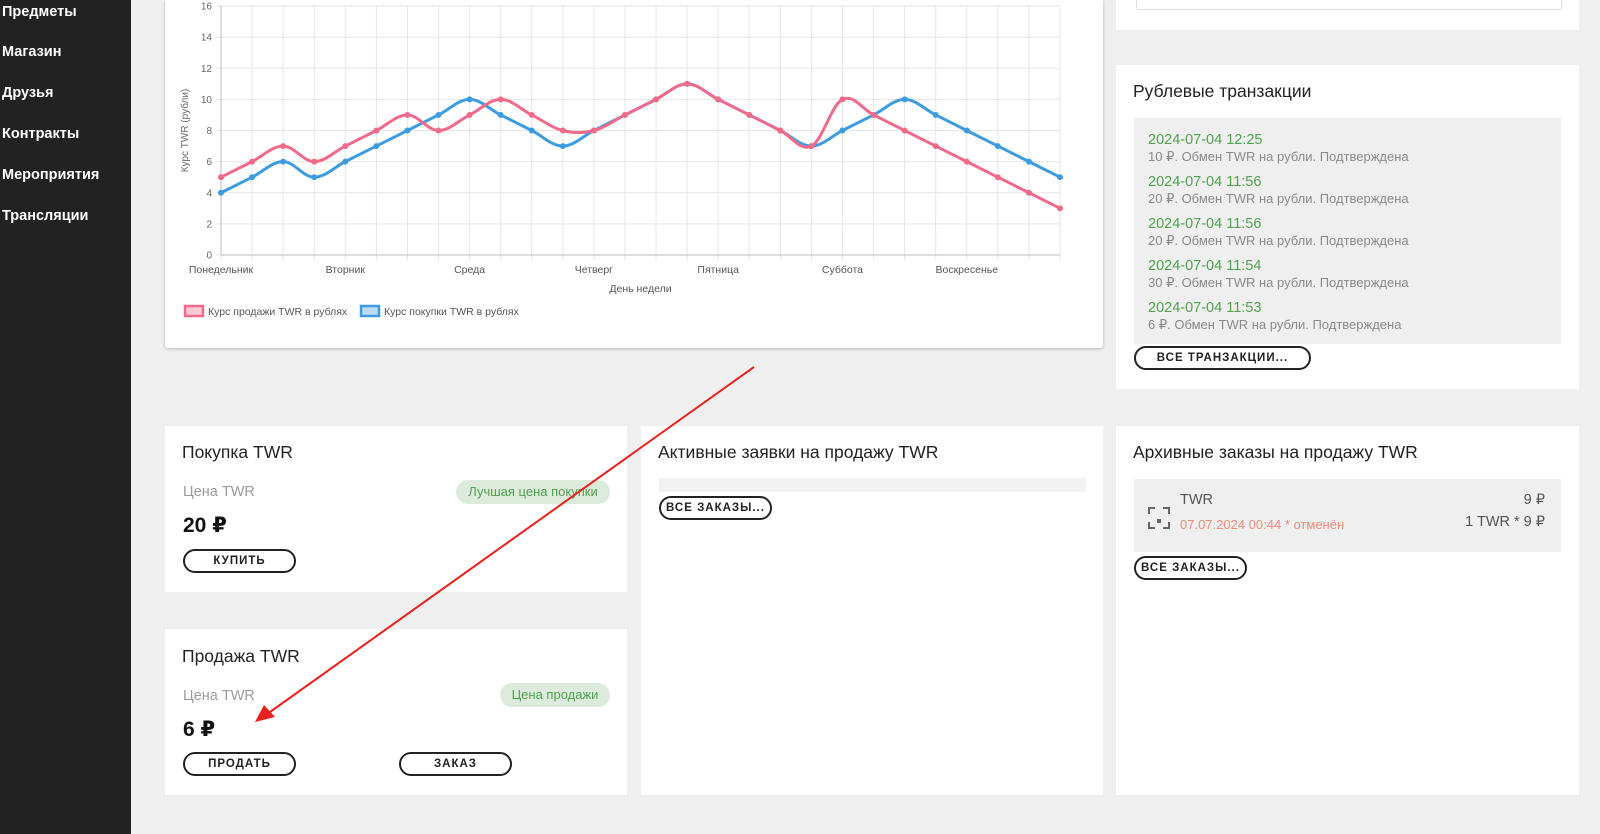 Image resolution: width=1600 pixels, height=834 pixels. Describe the element at coordinates (241, 656) in the screenshot. I see `sell-title: Продажа TWR` at that location.